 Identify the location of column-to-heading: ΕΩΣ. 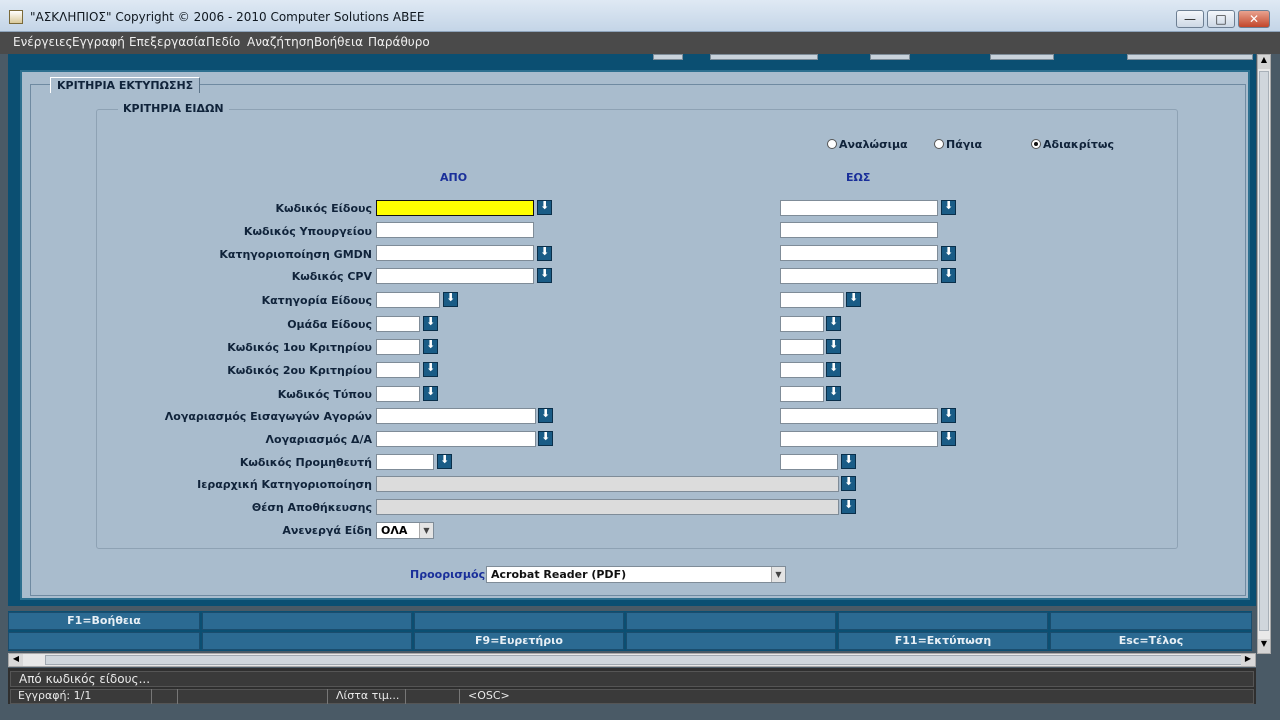
(858, 177).